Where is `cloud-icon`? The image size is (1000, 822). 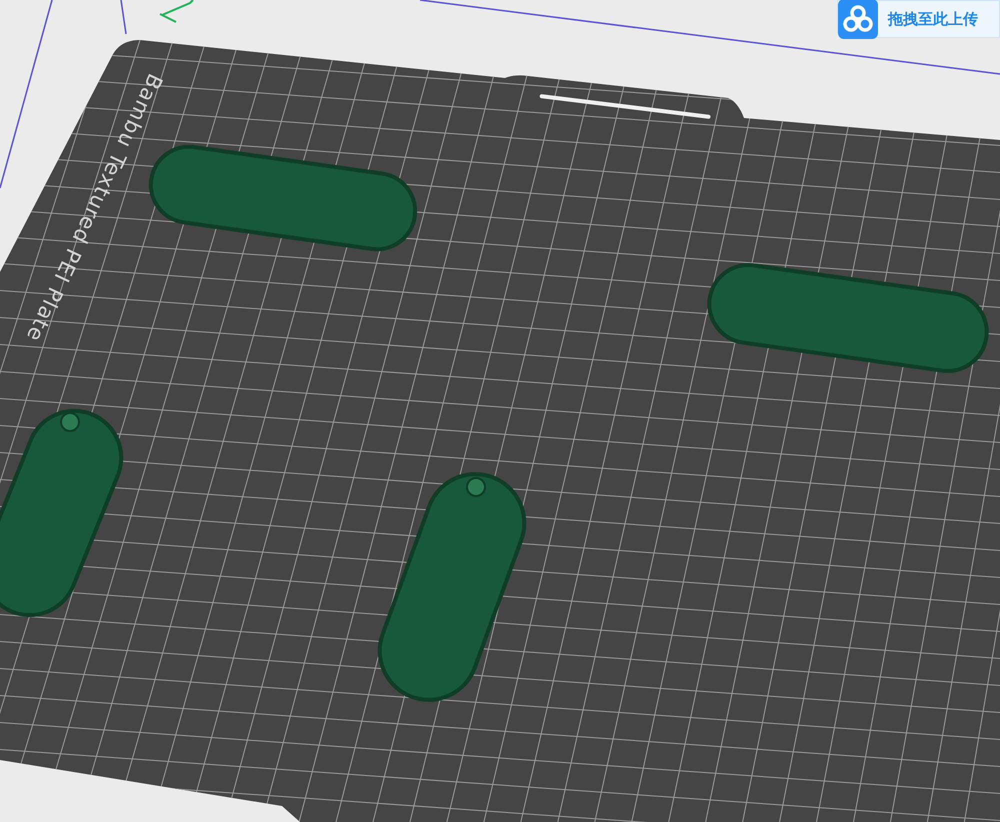 cloud-icon is located at coordinates (858, 19).